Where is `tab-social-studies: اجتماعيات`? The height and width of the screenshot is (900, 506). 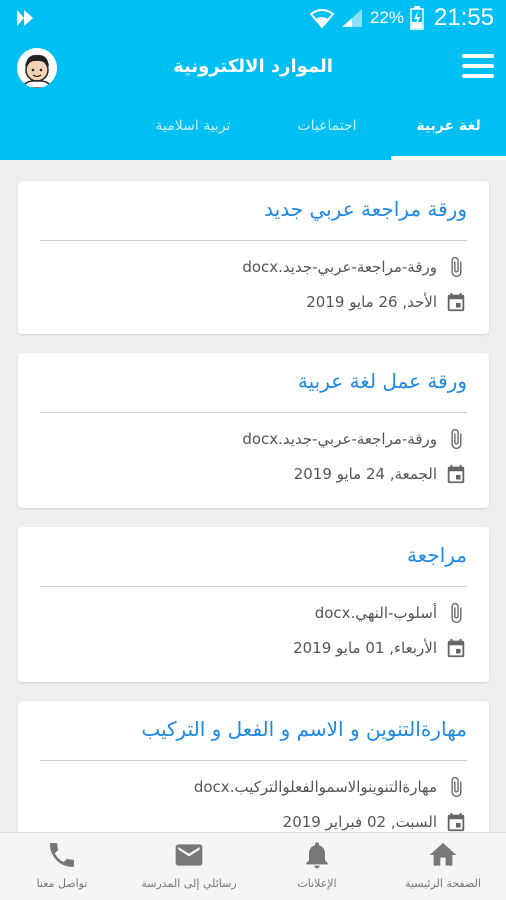 tab-social-studies: اجتماعيات is located at coordinates (327, 132).